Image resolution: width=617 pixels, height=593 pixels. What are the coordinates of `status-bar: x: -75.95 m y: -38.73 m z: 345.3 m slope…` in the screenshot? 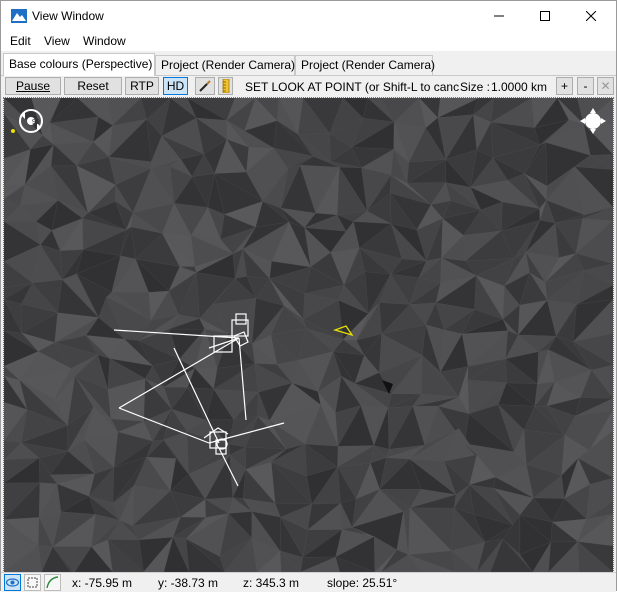 It's located at (308, 582).